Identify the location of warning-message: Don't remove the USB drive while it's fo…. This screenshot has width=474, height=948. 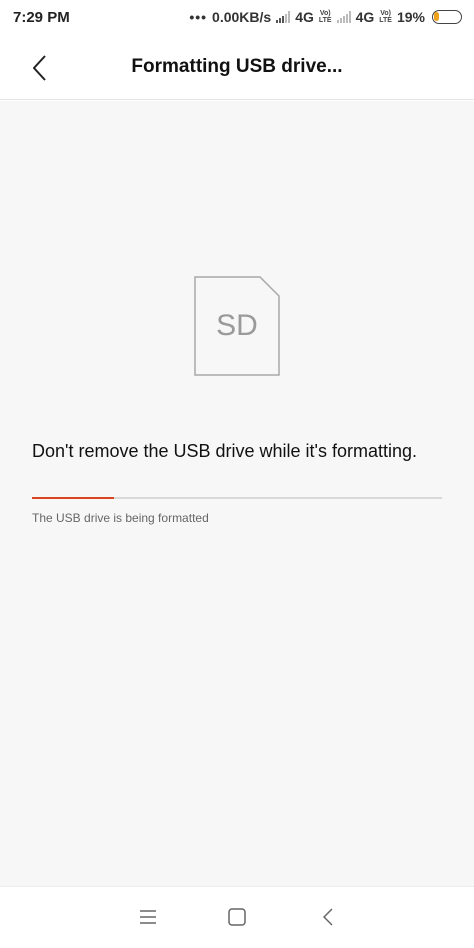
(225, 451).